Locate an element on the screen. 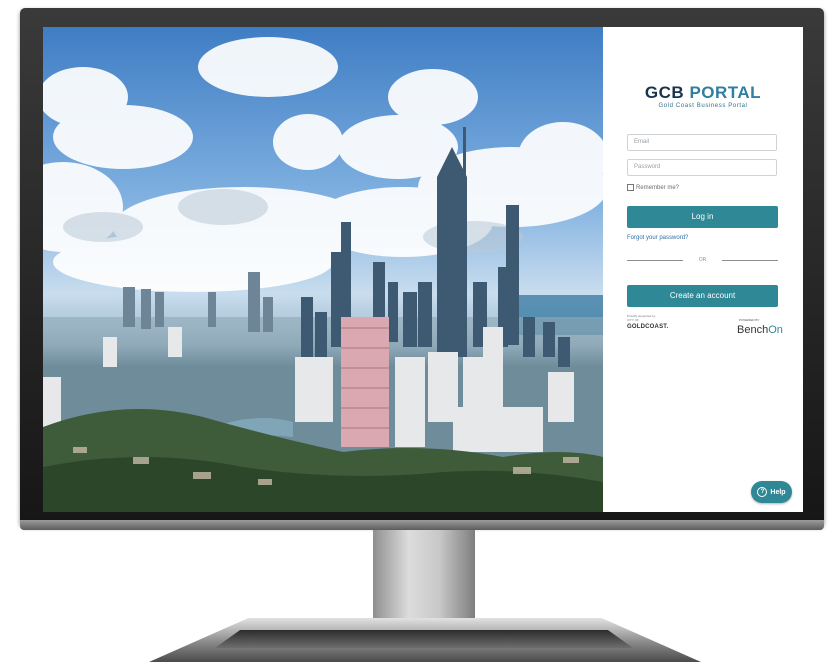  email-field: Email is located at coordinates (702, 142).